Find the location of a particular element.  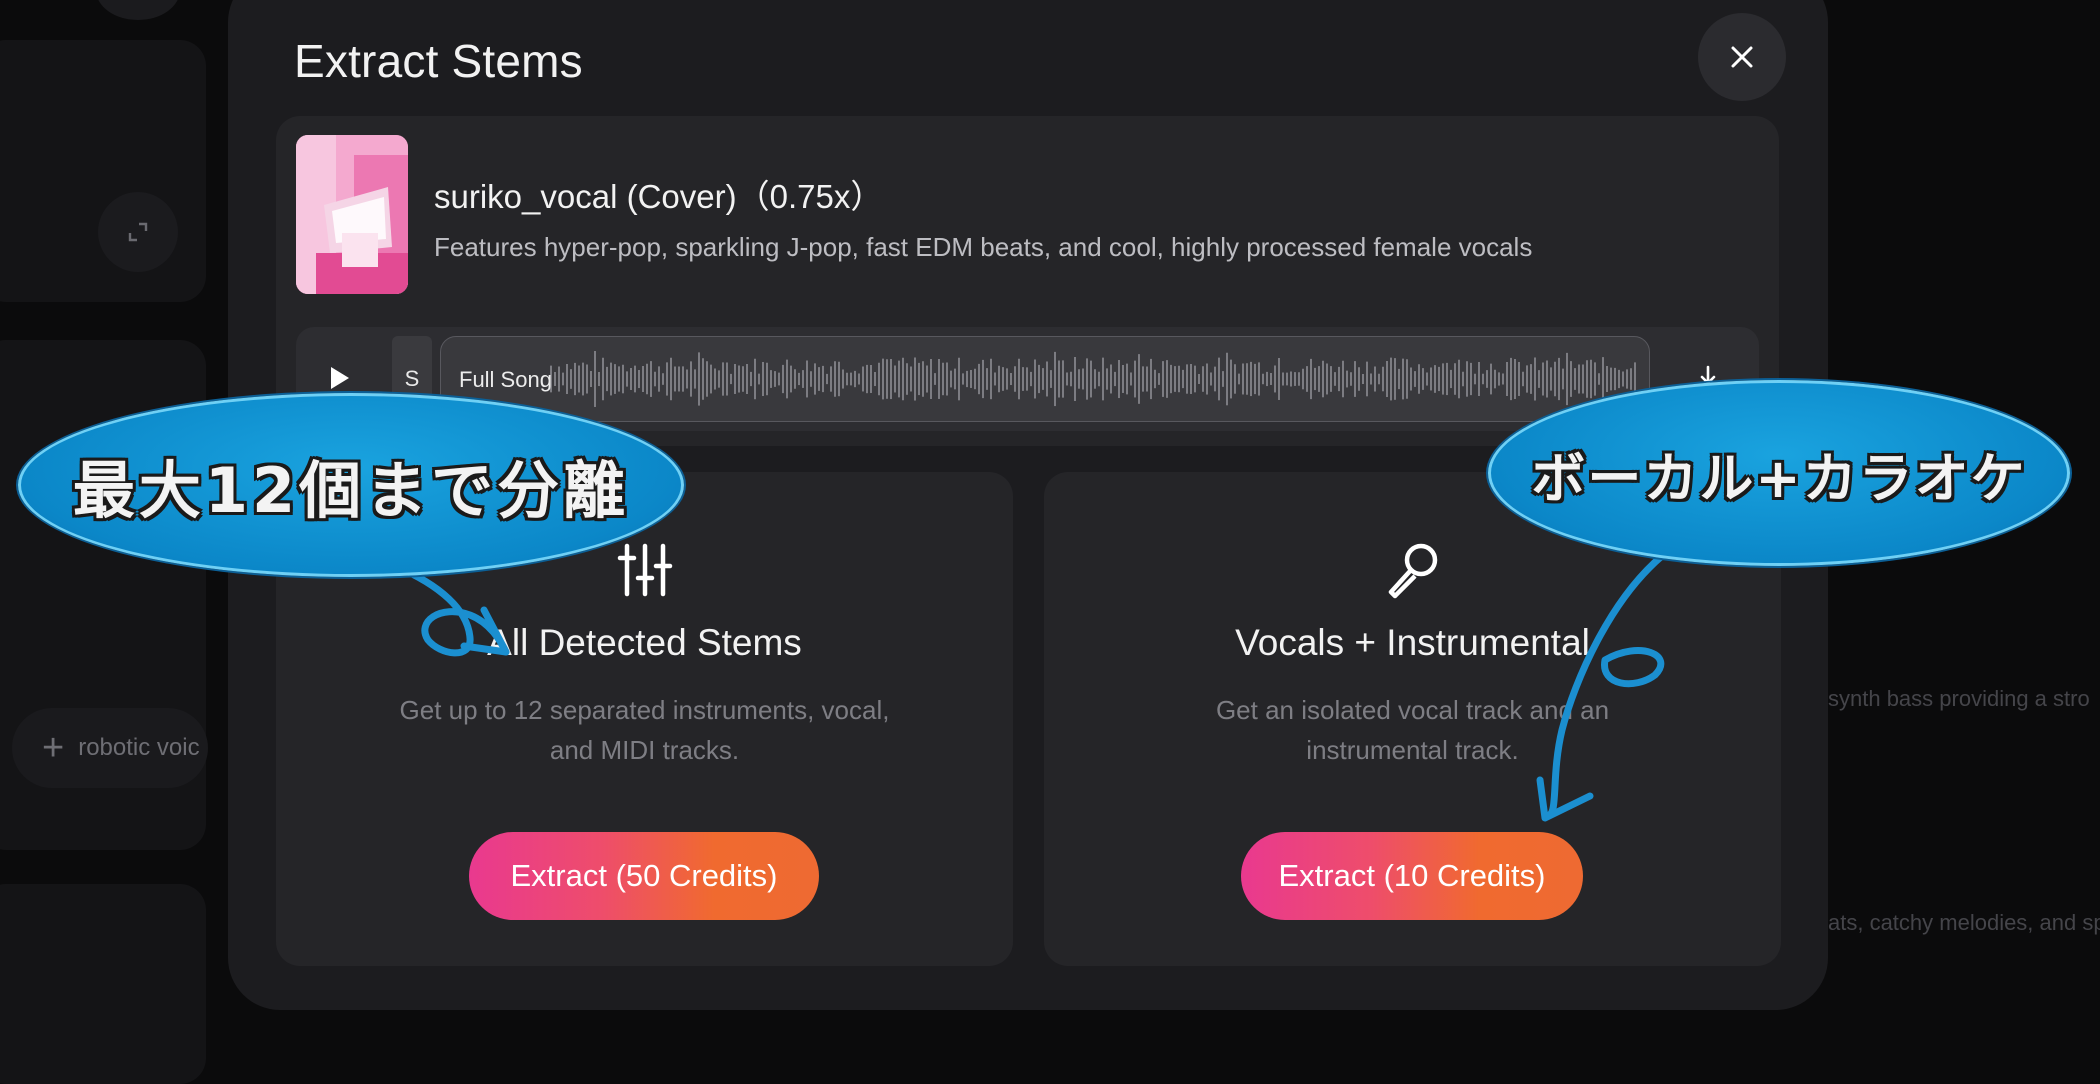

background-description: synth bass providing a stro is located at coordinates (1959, 698).